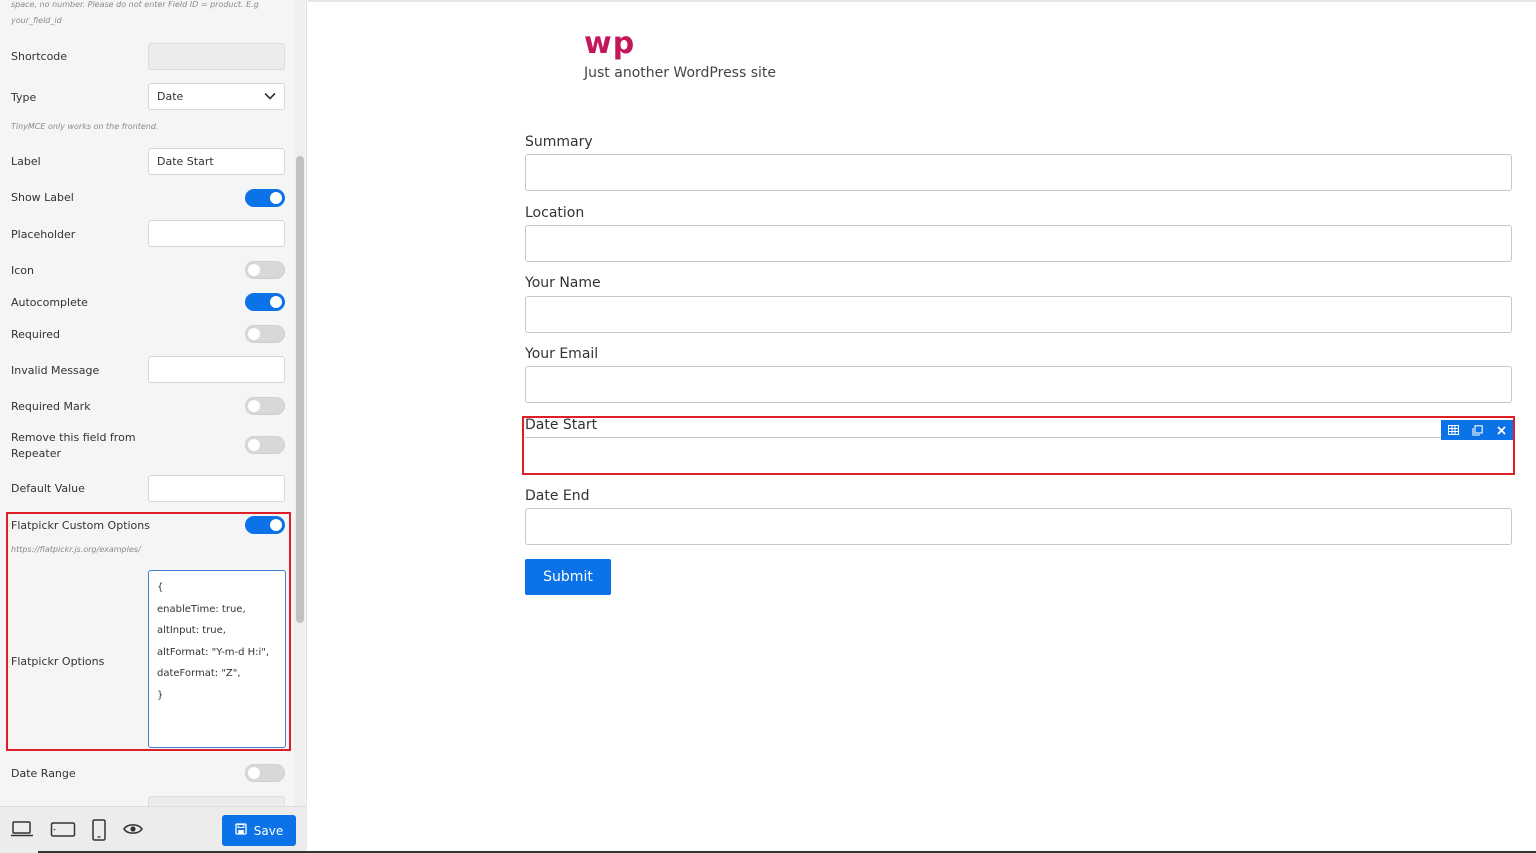 The image size is (1536, 853). What do you see at coordinates (265, 198) in the screenshot?
I see `show-label-toggle` at bounding box center [265, 198].